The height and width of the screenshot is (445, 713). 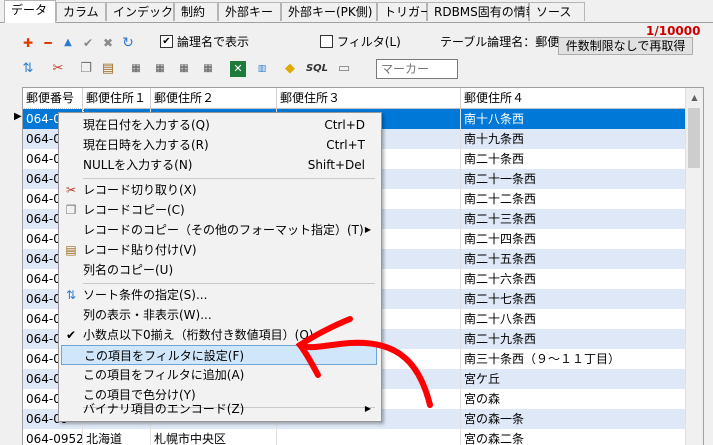 What do you see at coordinates (573, 199) in the screenshot?
I see `table-cell: 南二十二条西` at bounding box center [573, 199].